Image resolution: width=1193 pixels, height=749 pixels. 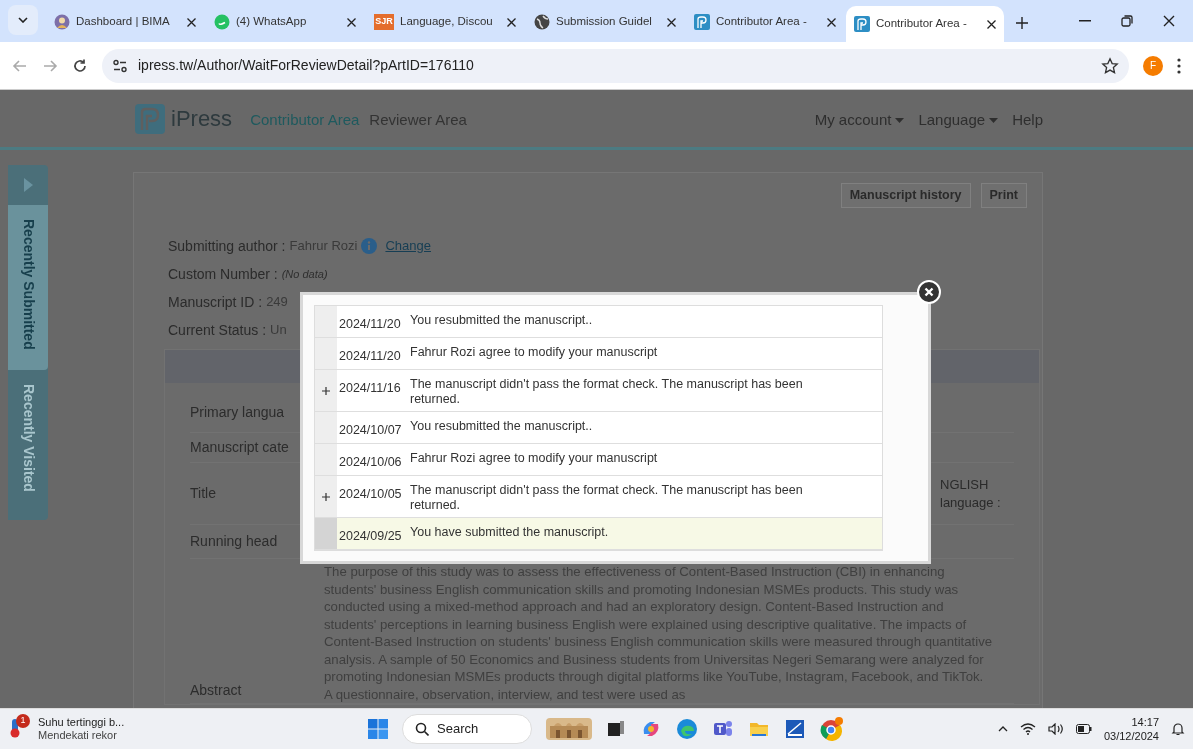 What do you see at coordinates (370, 462) in the screenshot?
I see `history-date: 2024/10/06` at bounding box center [370, 462].